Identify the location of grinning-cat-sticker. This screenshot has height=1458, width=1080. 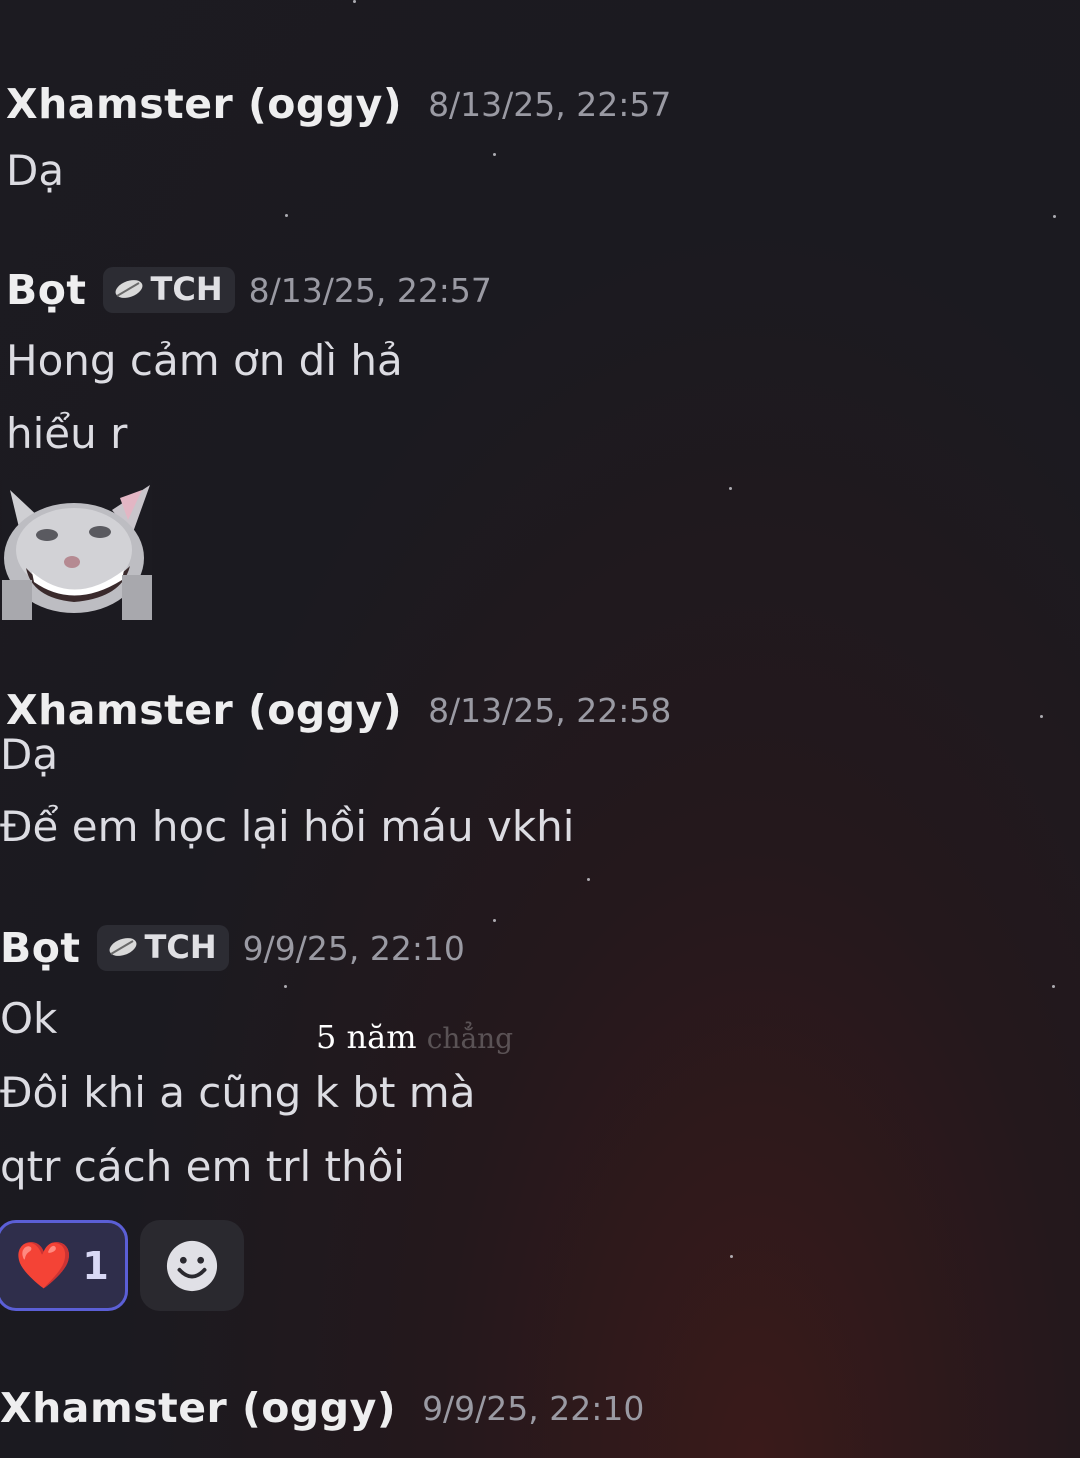
(77, 550).